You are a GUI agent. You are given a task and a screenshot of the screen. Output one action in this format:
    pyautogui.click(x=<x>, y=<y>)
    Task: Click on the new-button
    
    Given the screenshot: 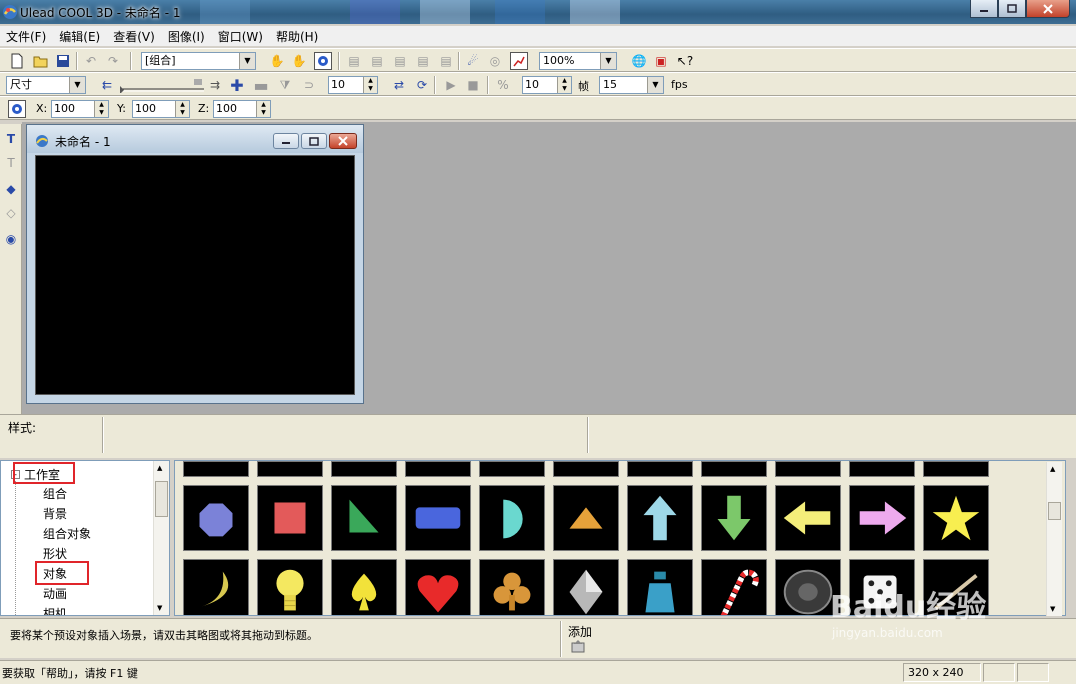 What is the action you would take?
    pyautogui.click(x=17, y=61)
    